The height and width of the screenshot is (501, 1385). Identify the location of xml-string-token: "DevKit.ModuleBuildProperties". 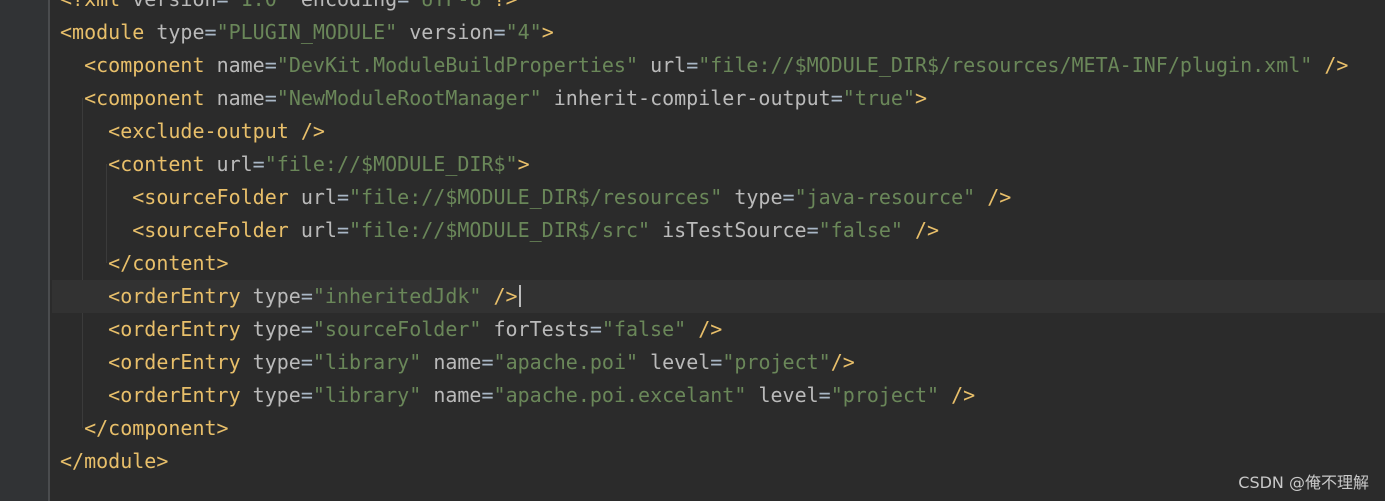
(457, 65).